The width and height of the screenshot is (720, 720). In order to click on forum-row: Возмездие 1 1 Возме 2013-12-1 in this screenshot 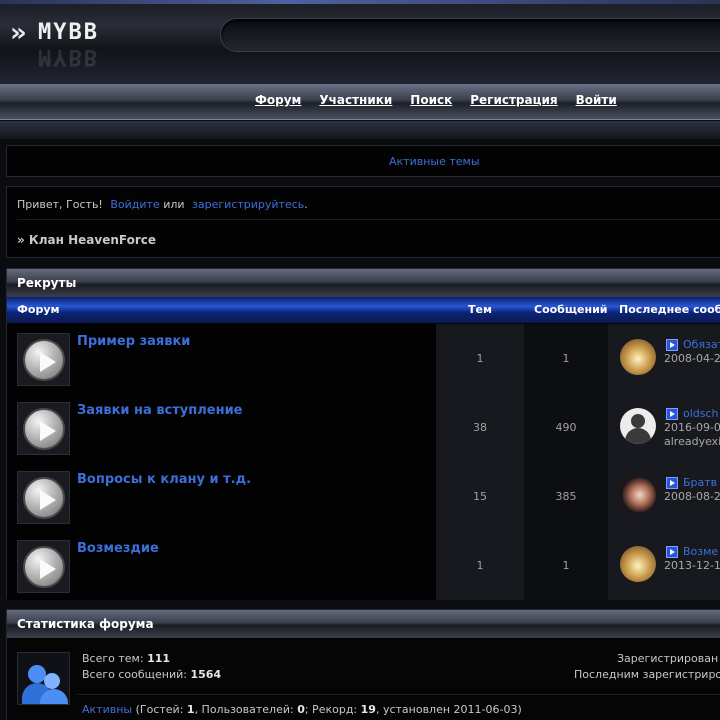, I will do `click(363, 565)`.